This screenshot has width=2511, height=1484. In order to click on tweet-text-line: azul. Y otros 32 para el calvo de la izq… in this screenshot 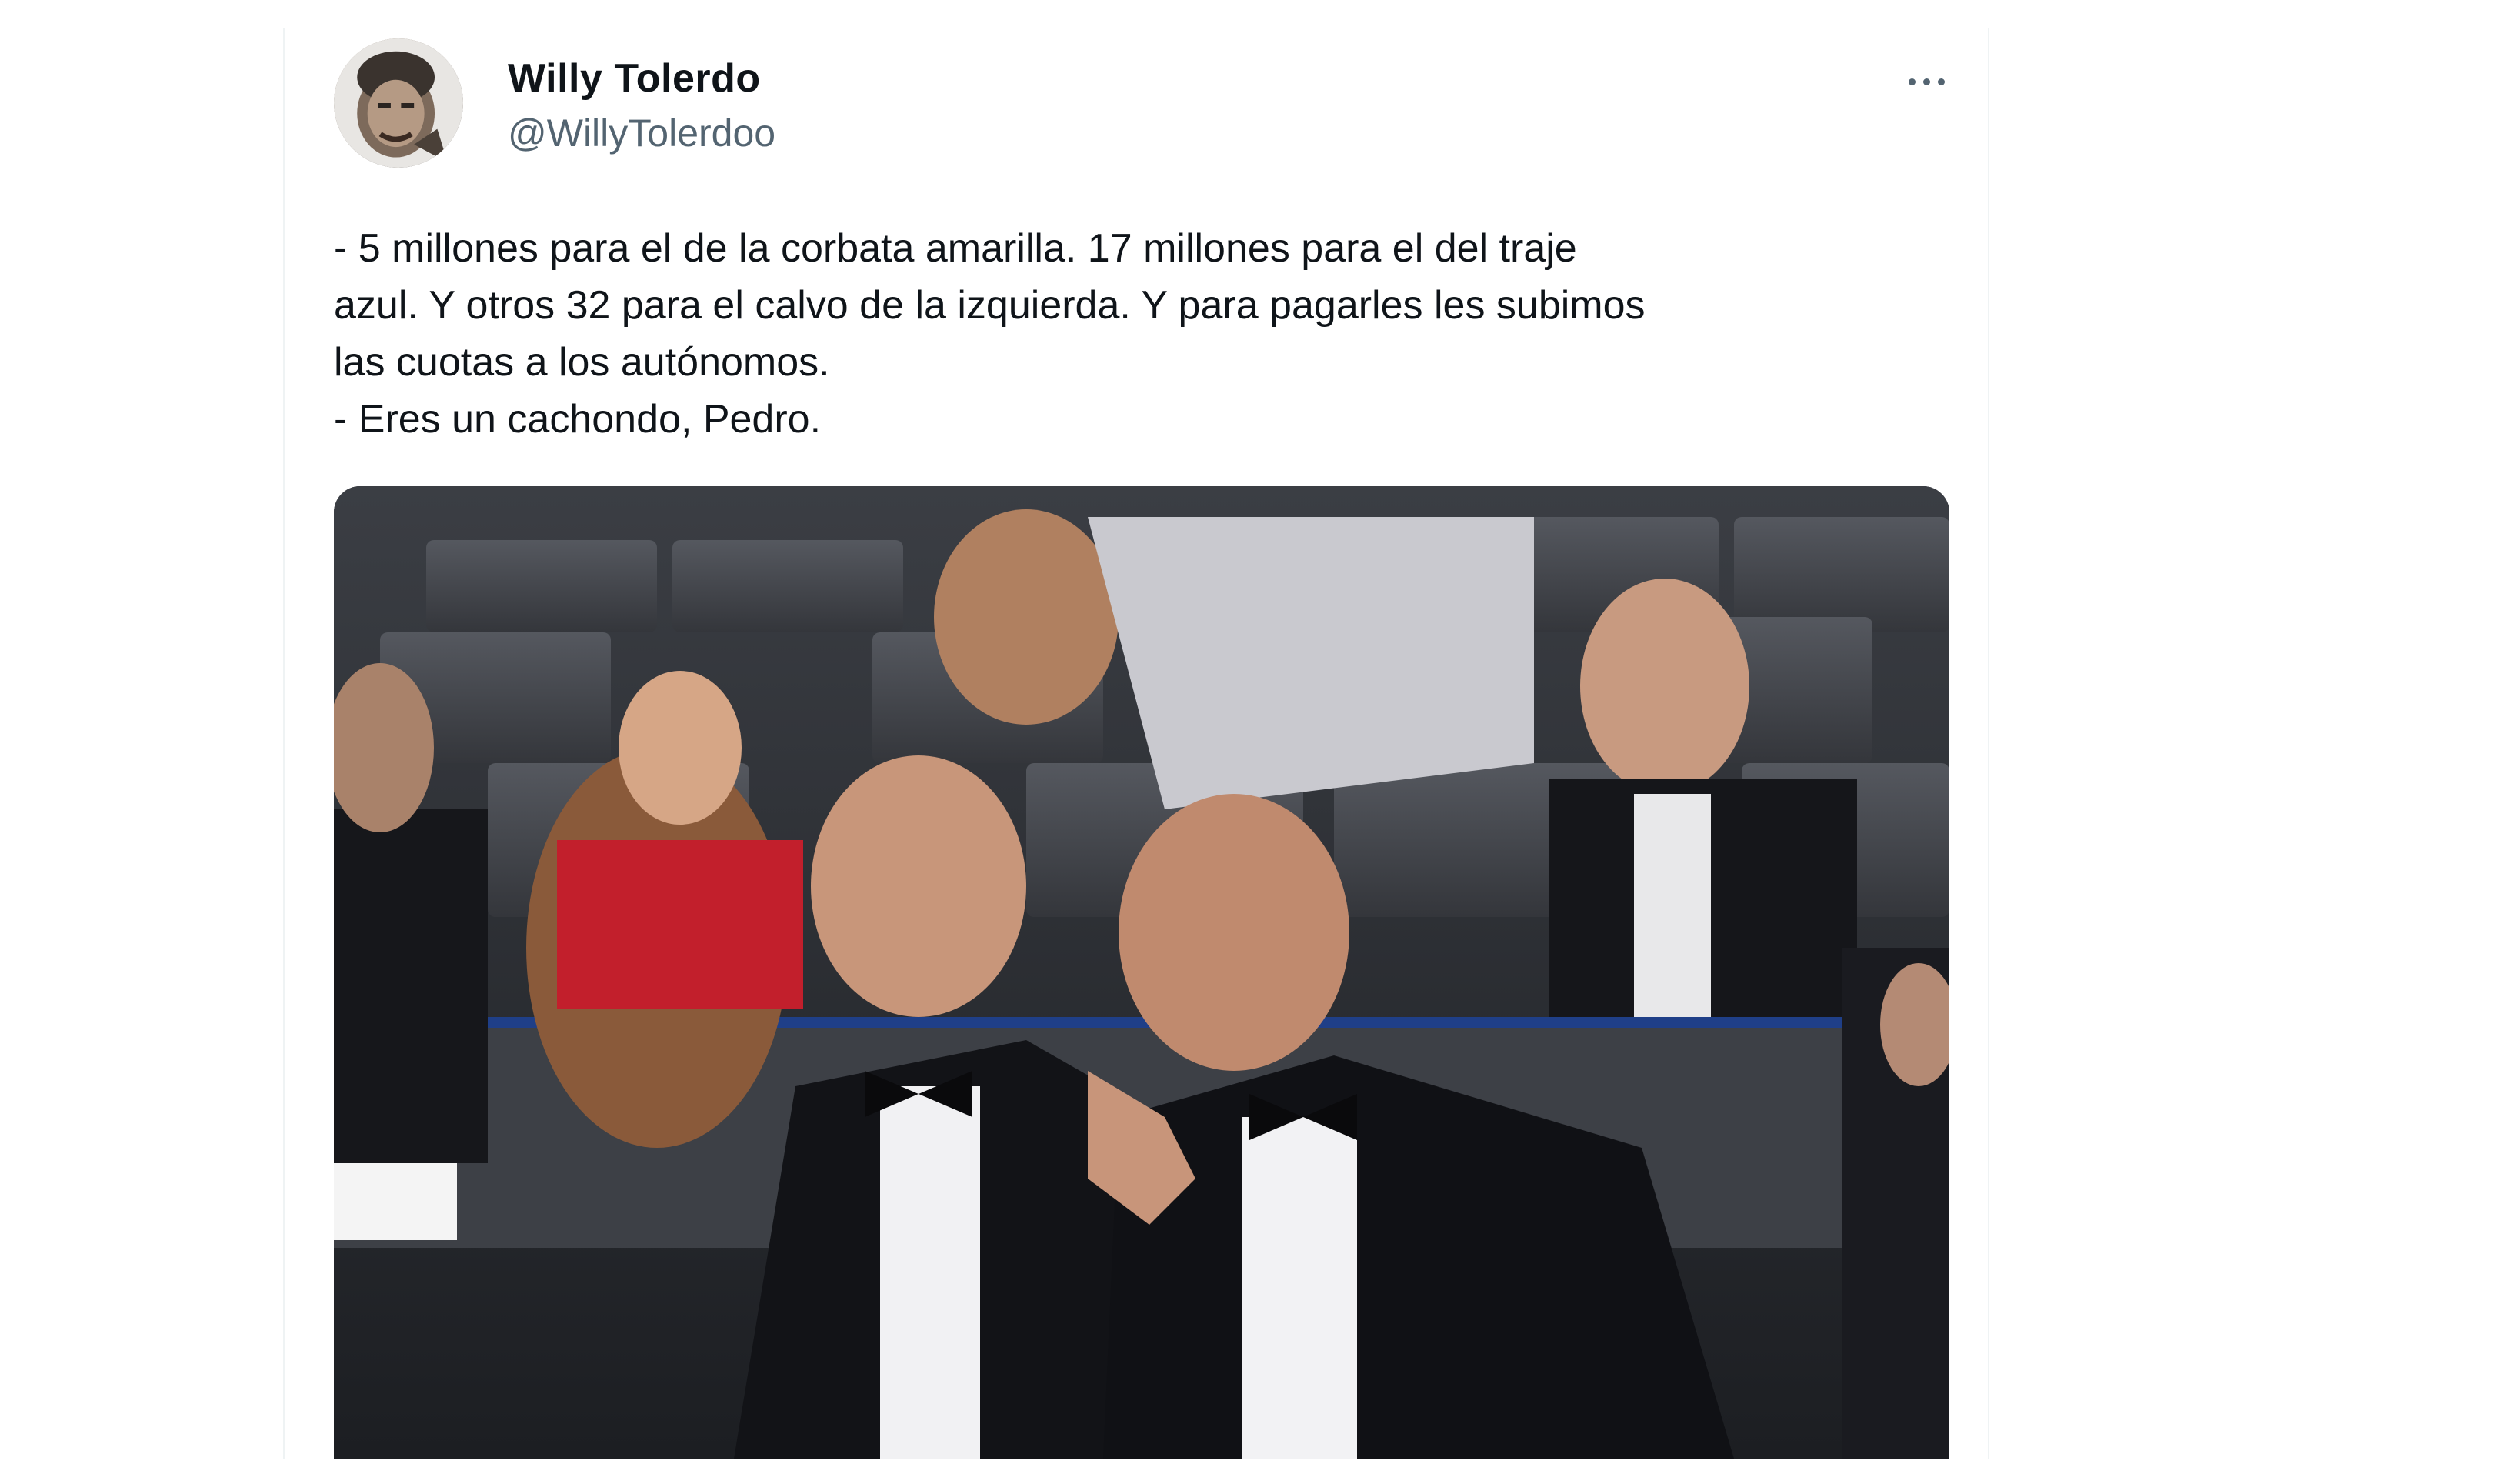, I will do `click(990, 305)`.